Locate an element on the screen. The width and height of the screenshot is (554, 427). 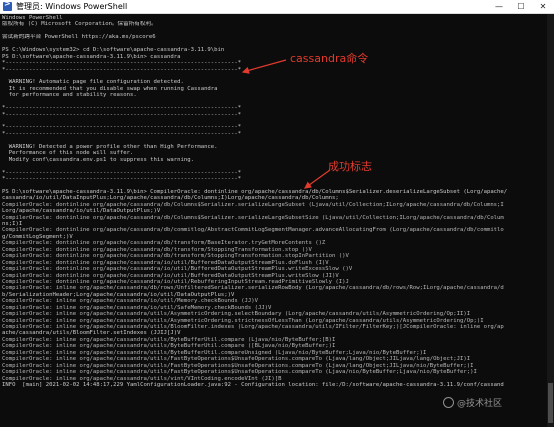
success-flag-annotation: 成功标志 is located at coordinates (350, 166).